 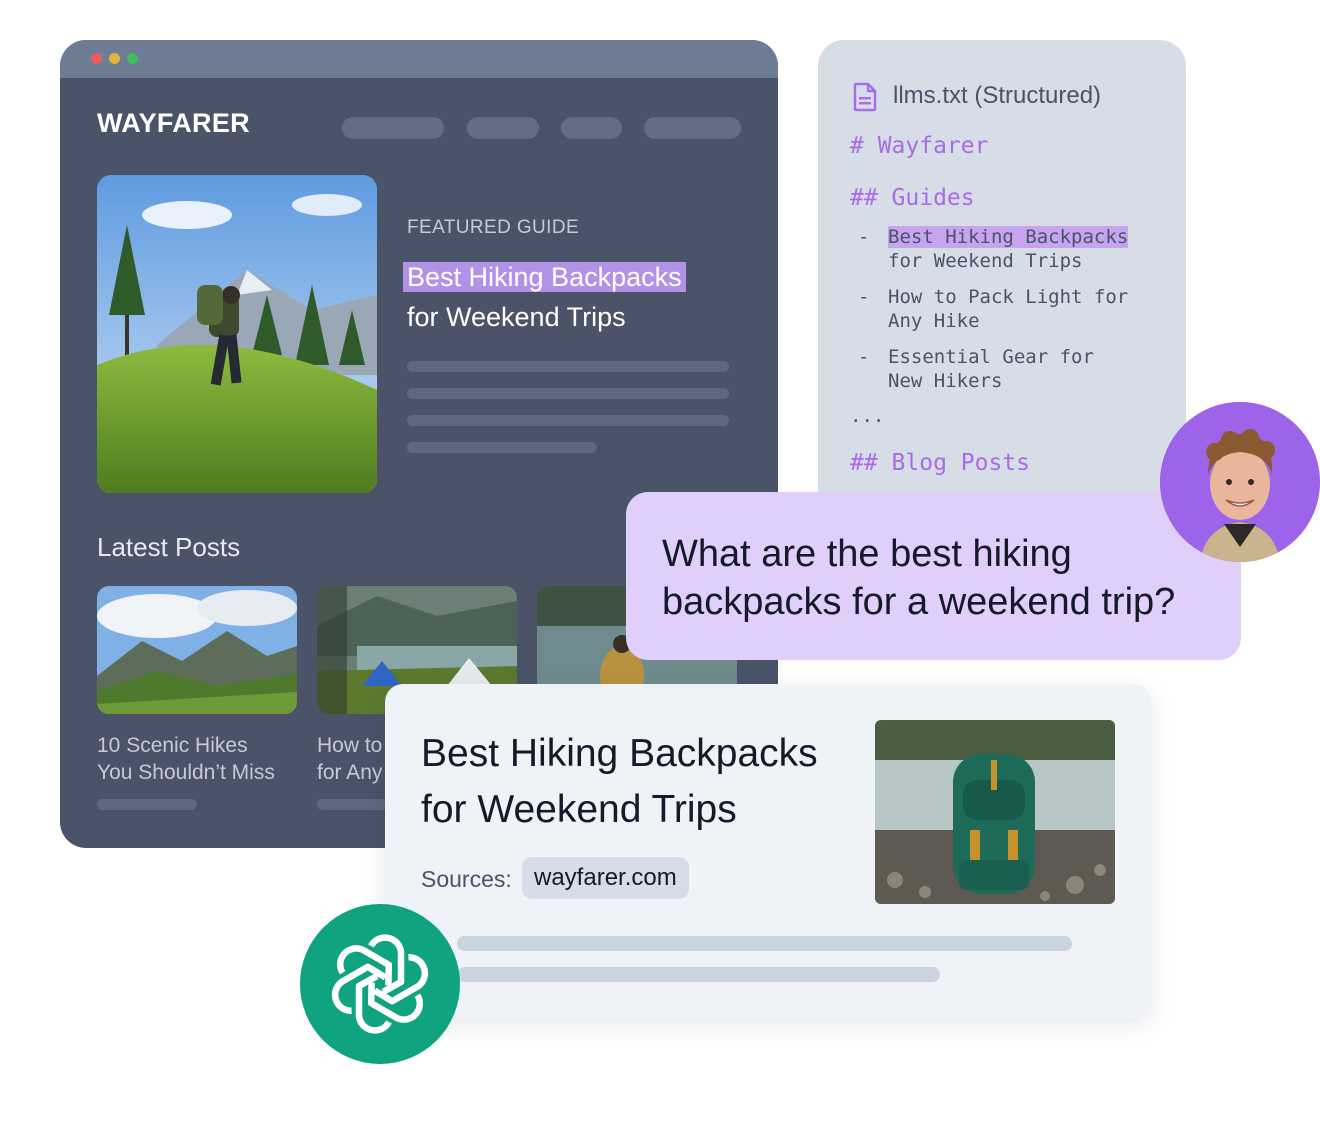 What do you see at coordinates (169, 547) in the screenshot?
I see `latest-posts-heading: Latest Posts` at bounding box center [169, 547].